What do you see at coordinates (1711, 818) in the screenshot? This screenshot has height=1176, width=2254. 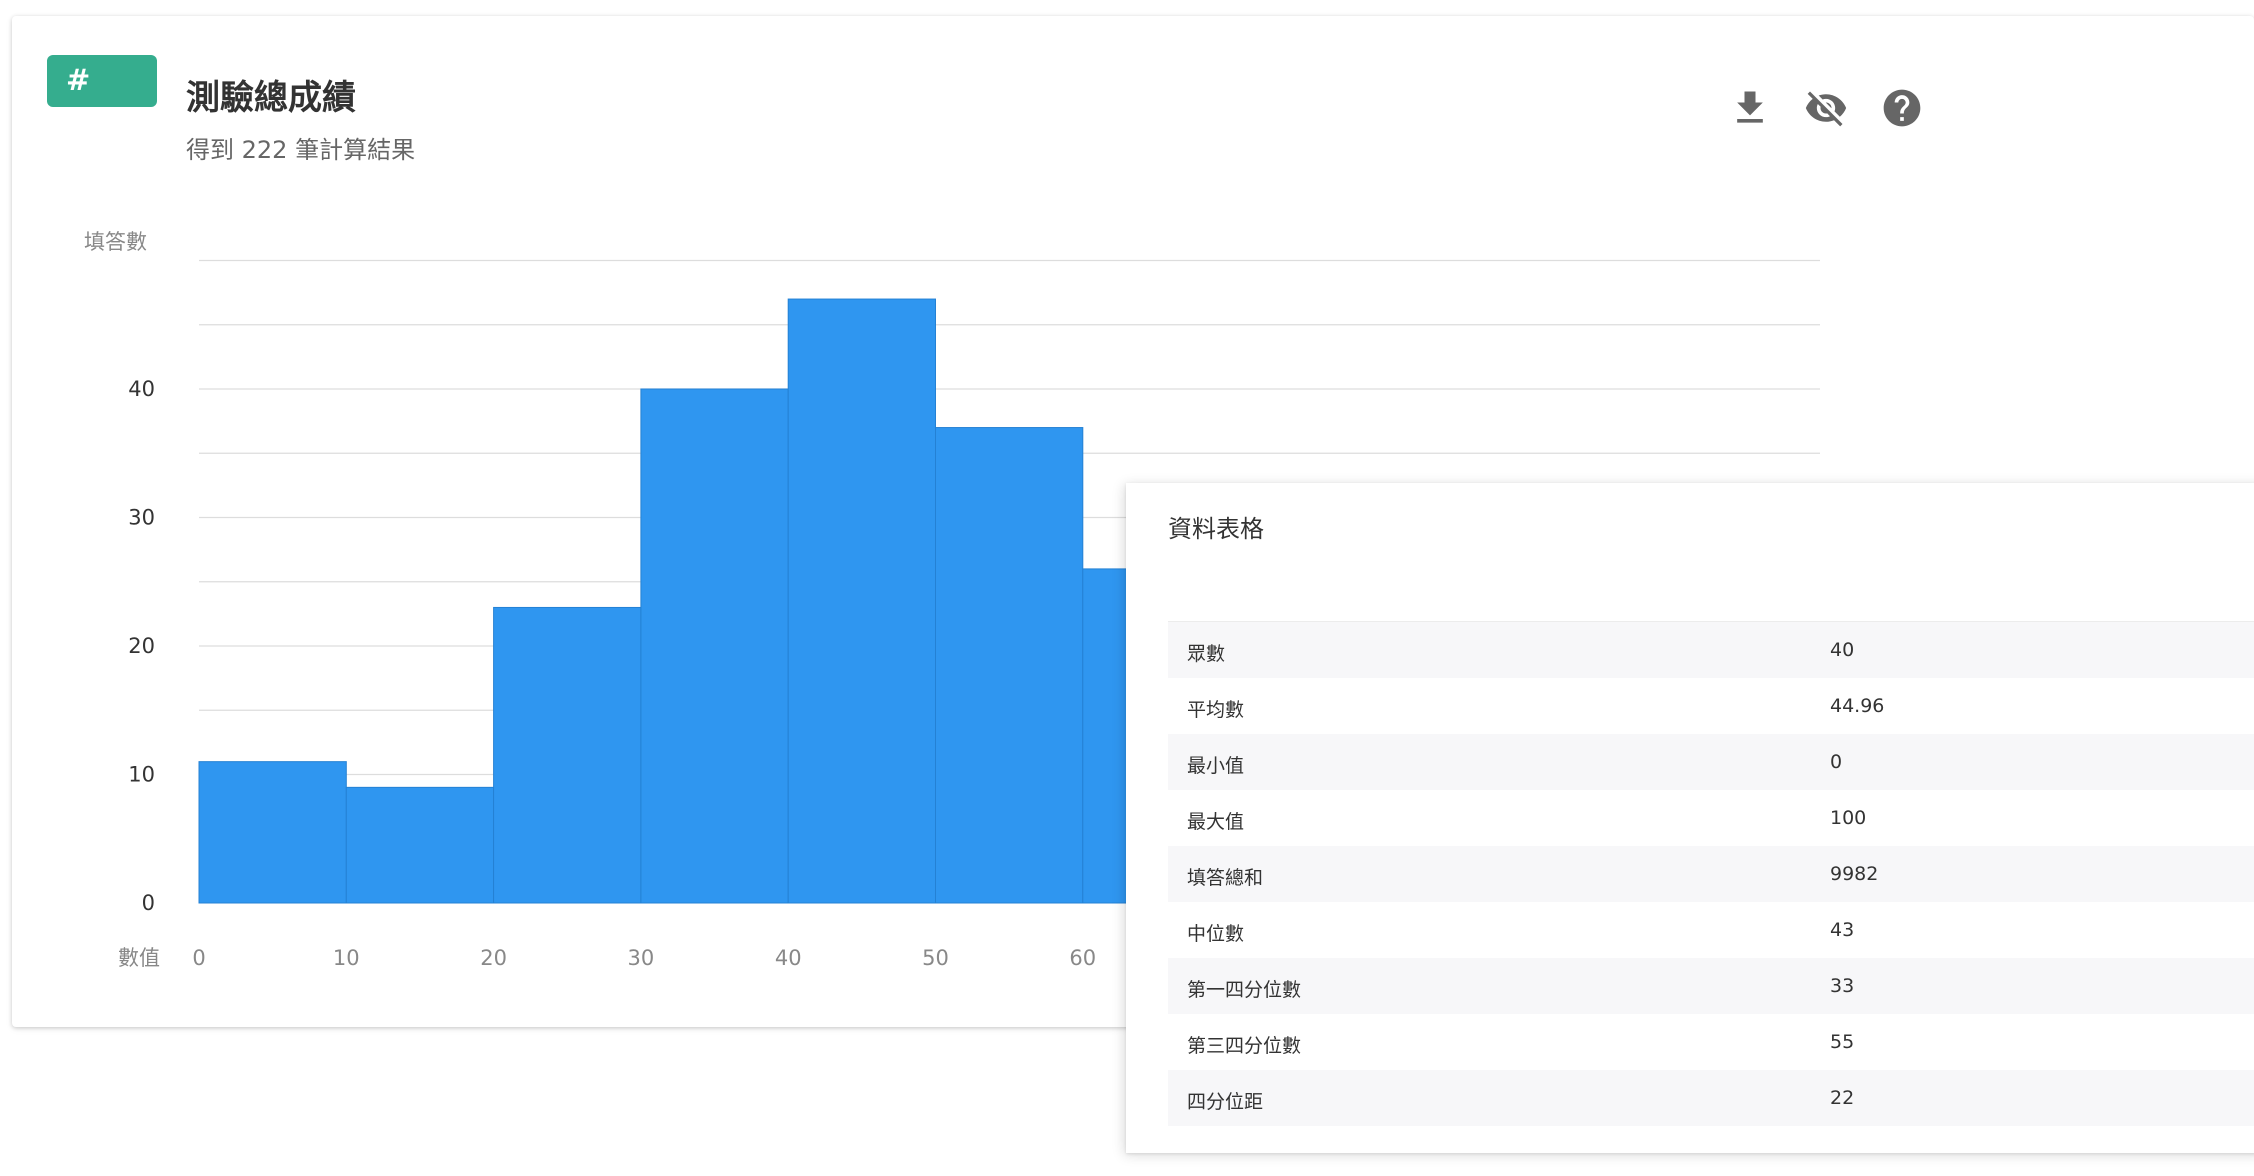 I see `table-row: 最大值 100` at bounding box center [1711, 818].